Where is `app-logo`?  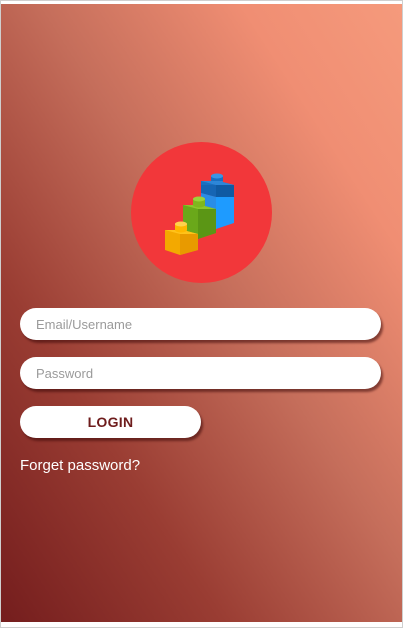 app-logo is located at coordinates (201, 212).